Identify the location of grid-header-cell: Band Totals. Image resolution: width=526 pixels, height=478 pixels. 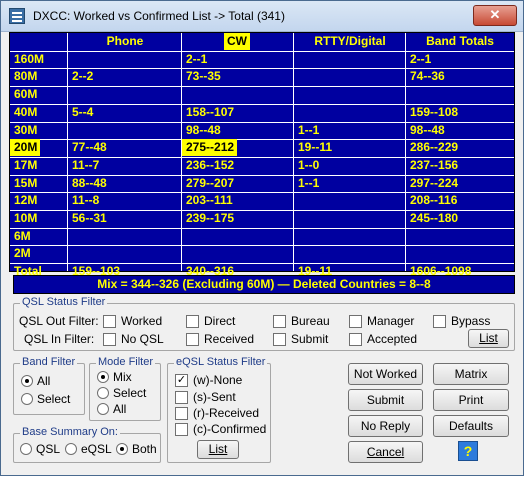
(460, 41).